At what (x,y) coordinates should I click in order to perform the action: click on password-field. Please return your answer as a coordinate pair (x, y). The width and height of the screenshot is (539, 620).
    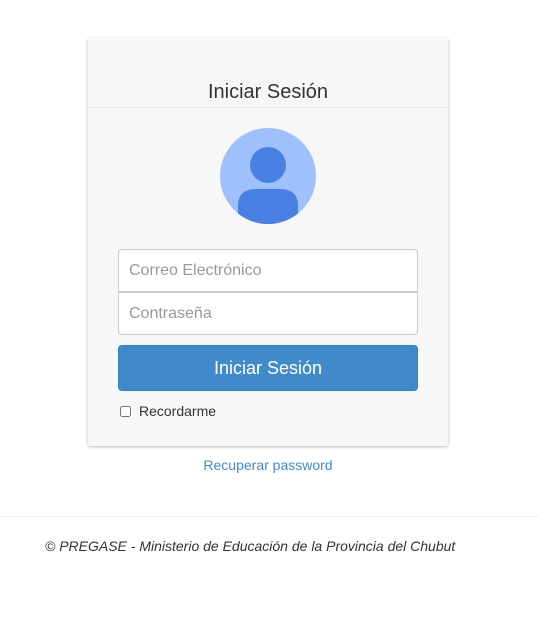
    Looking at the image, I should click on (268, 313).